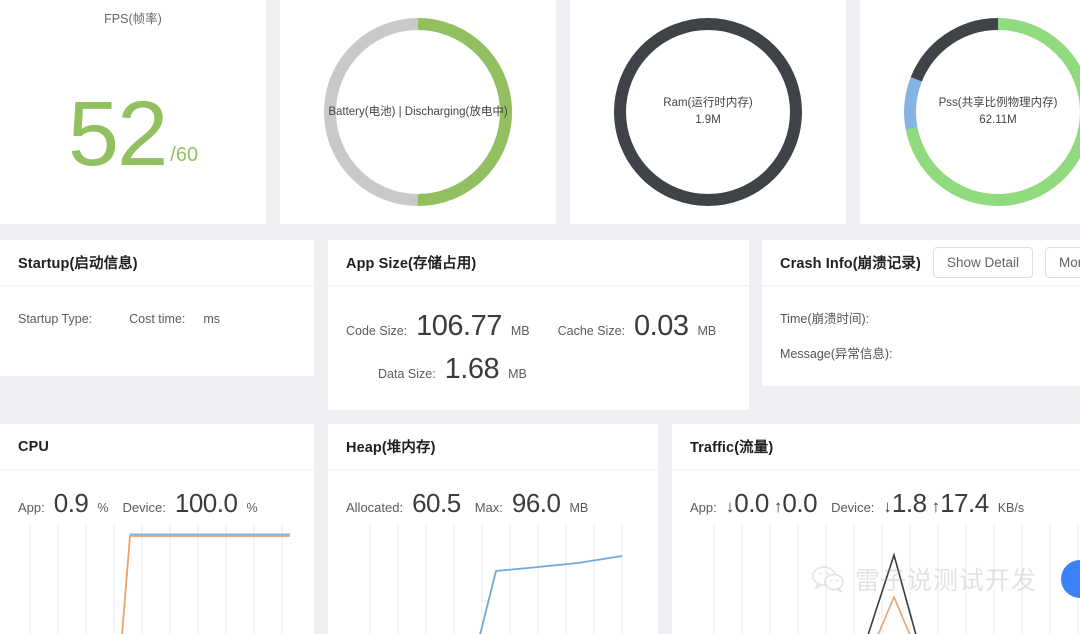 The height and width of the screenshot is (634, 1080). What do you see at coordinates (579, 508) in the screenshot?
I see `heap-unit: MB` at bounding box center [579, 508].